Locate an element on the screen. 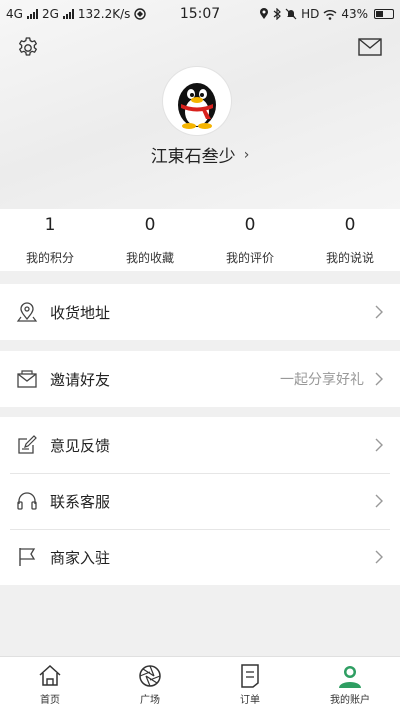 This screenshot has height=711, width=400. home-icon is located at coordinates (50, 675).